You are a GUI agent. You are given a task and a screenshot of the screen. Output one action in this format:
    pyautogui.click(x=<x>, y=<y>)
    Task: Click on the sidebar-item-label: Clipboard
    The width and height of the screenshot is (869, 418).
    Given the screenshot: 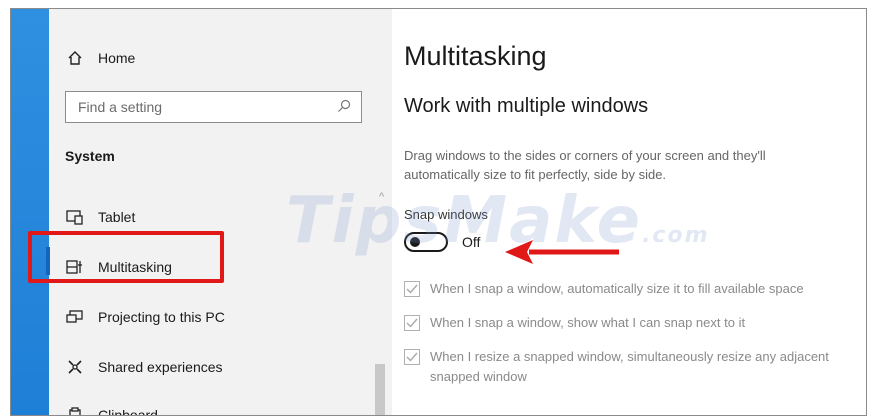 What is the action you would take?
    pyautogui.click(x=128, y=411)
    